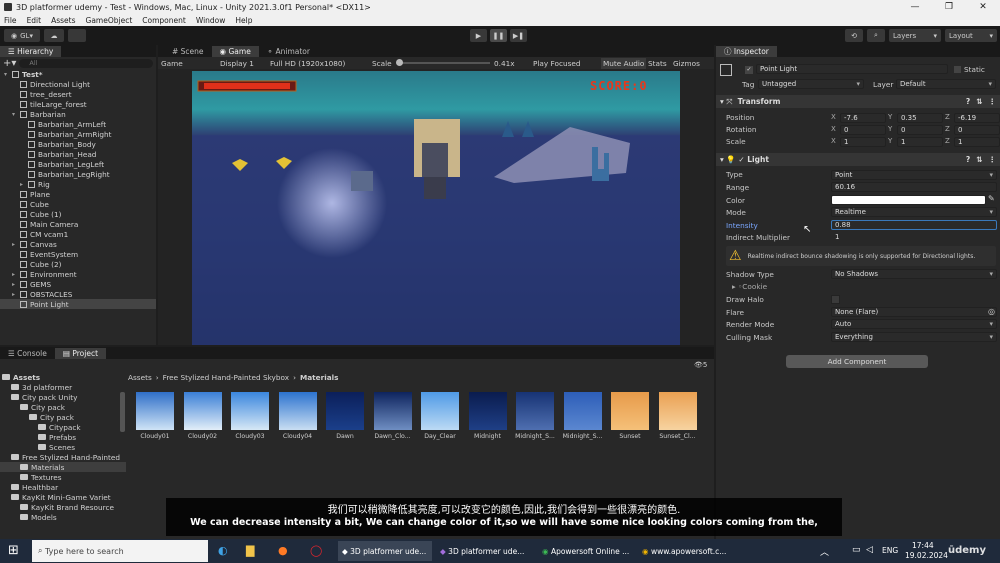 The image size is (1000, 563). What do you see at coordinates (78, 104) in the screenshot?
I see `hierarchy-item: tileLarge_forest` at bounding box center [78, 104].